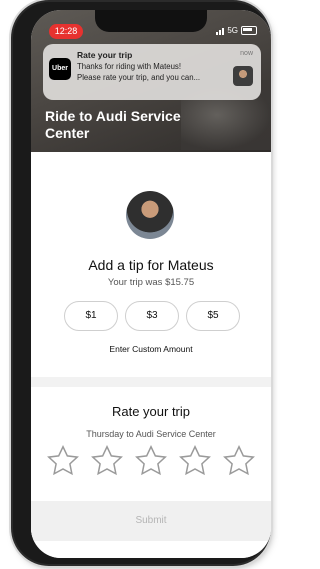  Describe the element at coordinates (220, 31) in the screenshot. I see `signal-icon` at that location.